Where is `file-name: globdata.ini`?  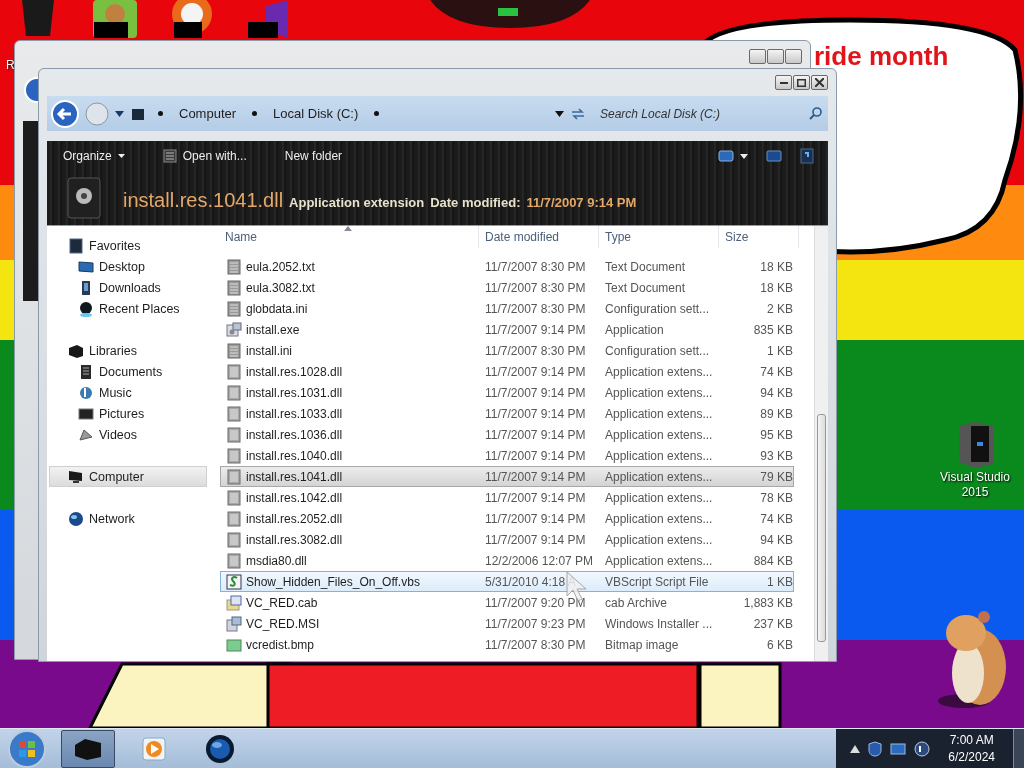
file-name: globdata.ini is located at coordinates (277, 308).